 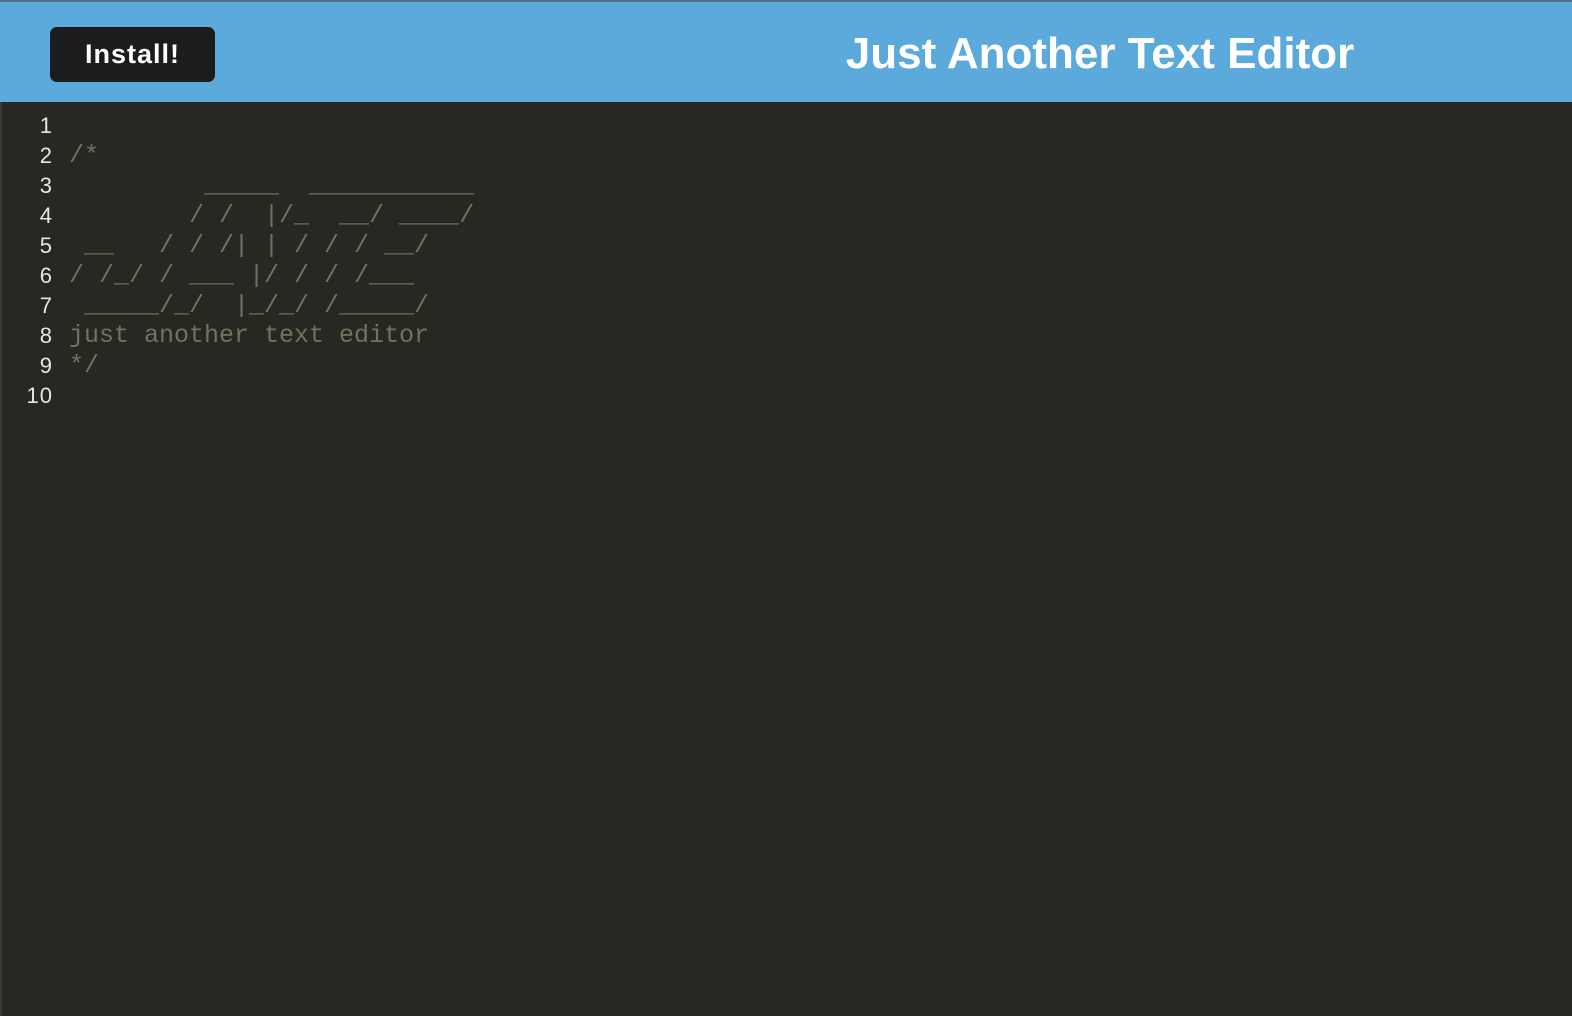 What do you see at coordinates (46, 185) in the screenshot?
I see `line-number: 3` at bounding box center [46, 185].